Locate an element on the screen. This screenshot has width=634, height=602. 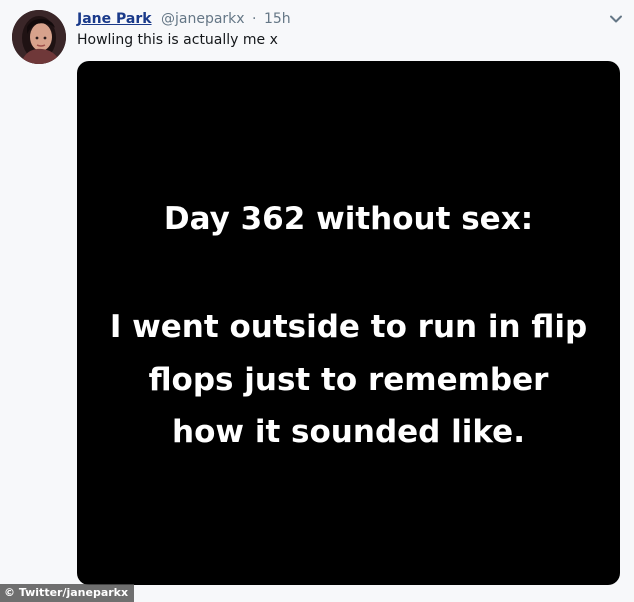
image-credit: © Twitter/janeparkx is located at coordinates (67, 593).